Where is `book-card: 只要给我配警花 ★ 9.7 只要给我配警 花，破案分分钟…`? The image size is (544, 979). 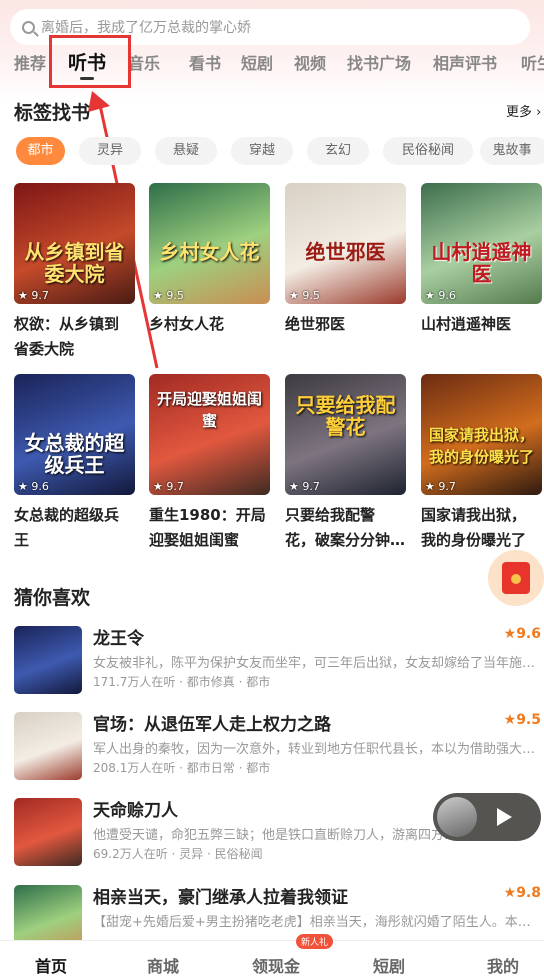
book-card: 只要给我配警花 ★ 9.7 只要给我配警 花，破案分分钟… is located at coordinates (345, 463).